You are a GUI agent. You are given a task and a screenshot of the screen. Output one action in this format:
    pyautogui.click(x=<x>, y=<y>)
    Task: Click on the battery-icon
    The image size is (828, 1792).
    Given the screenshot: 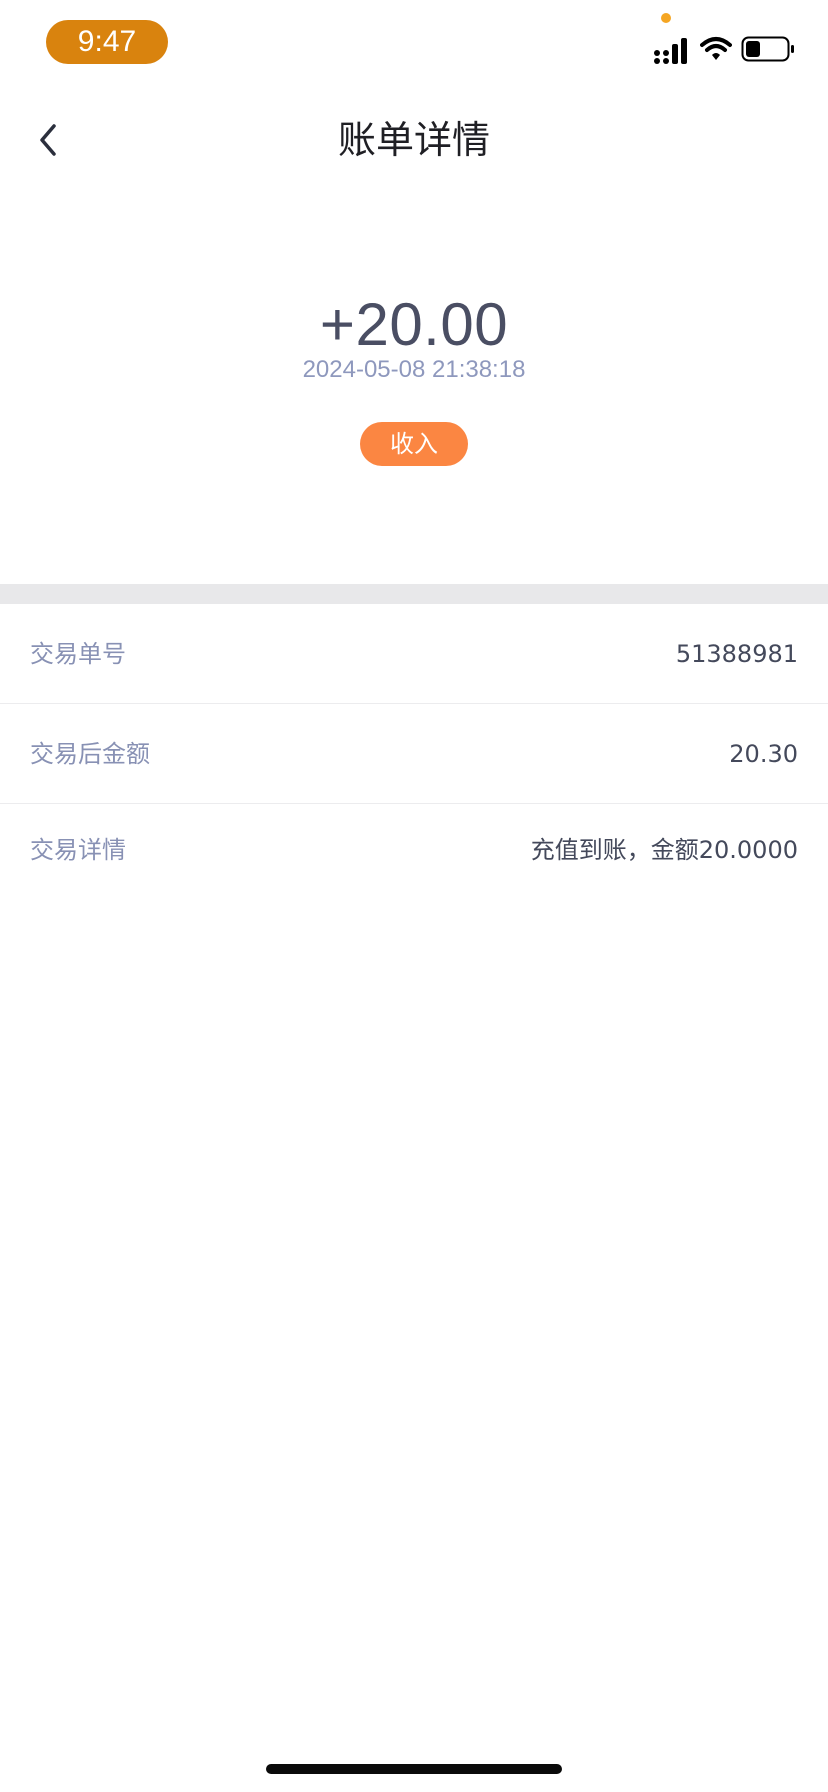 What is the action you would take?
    pyautogui.click(x=767, y=49)
    